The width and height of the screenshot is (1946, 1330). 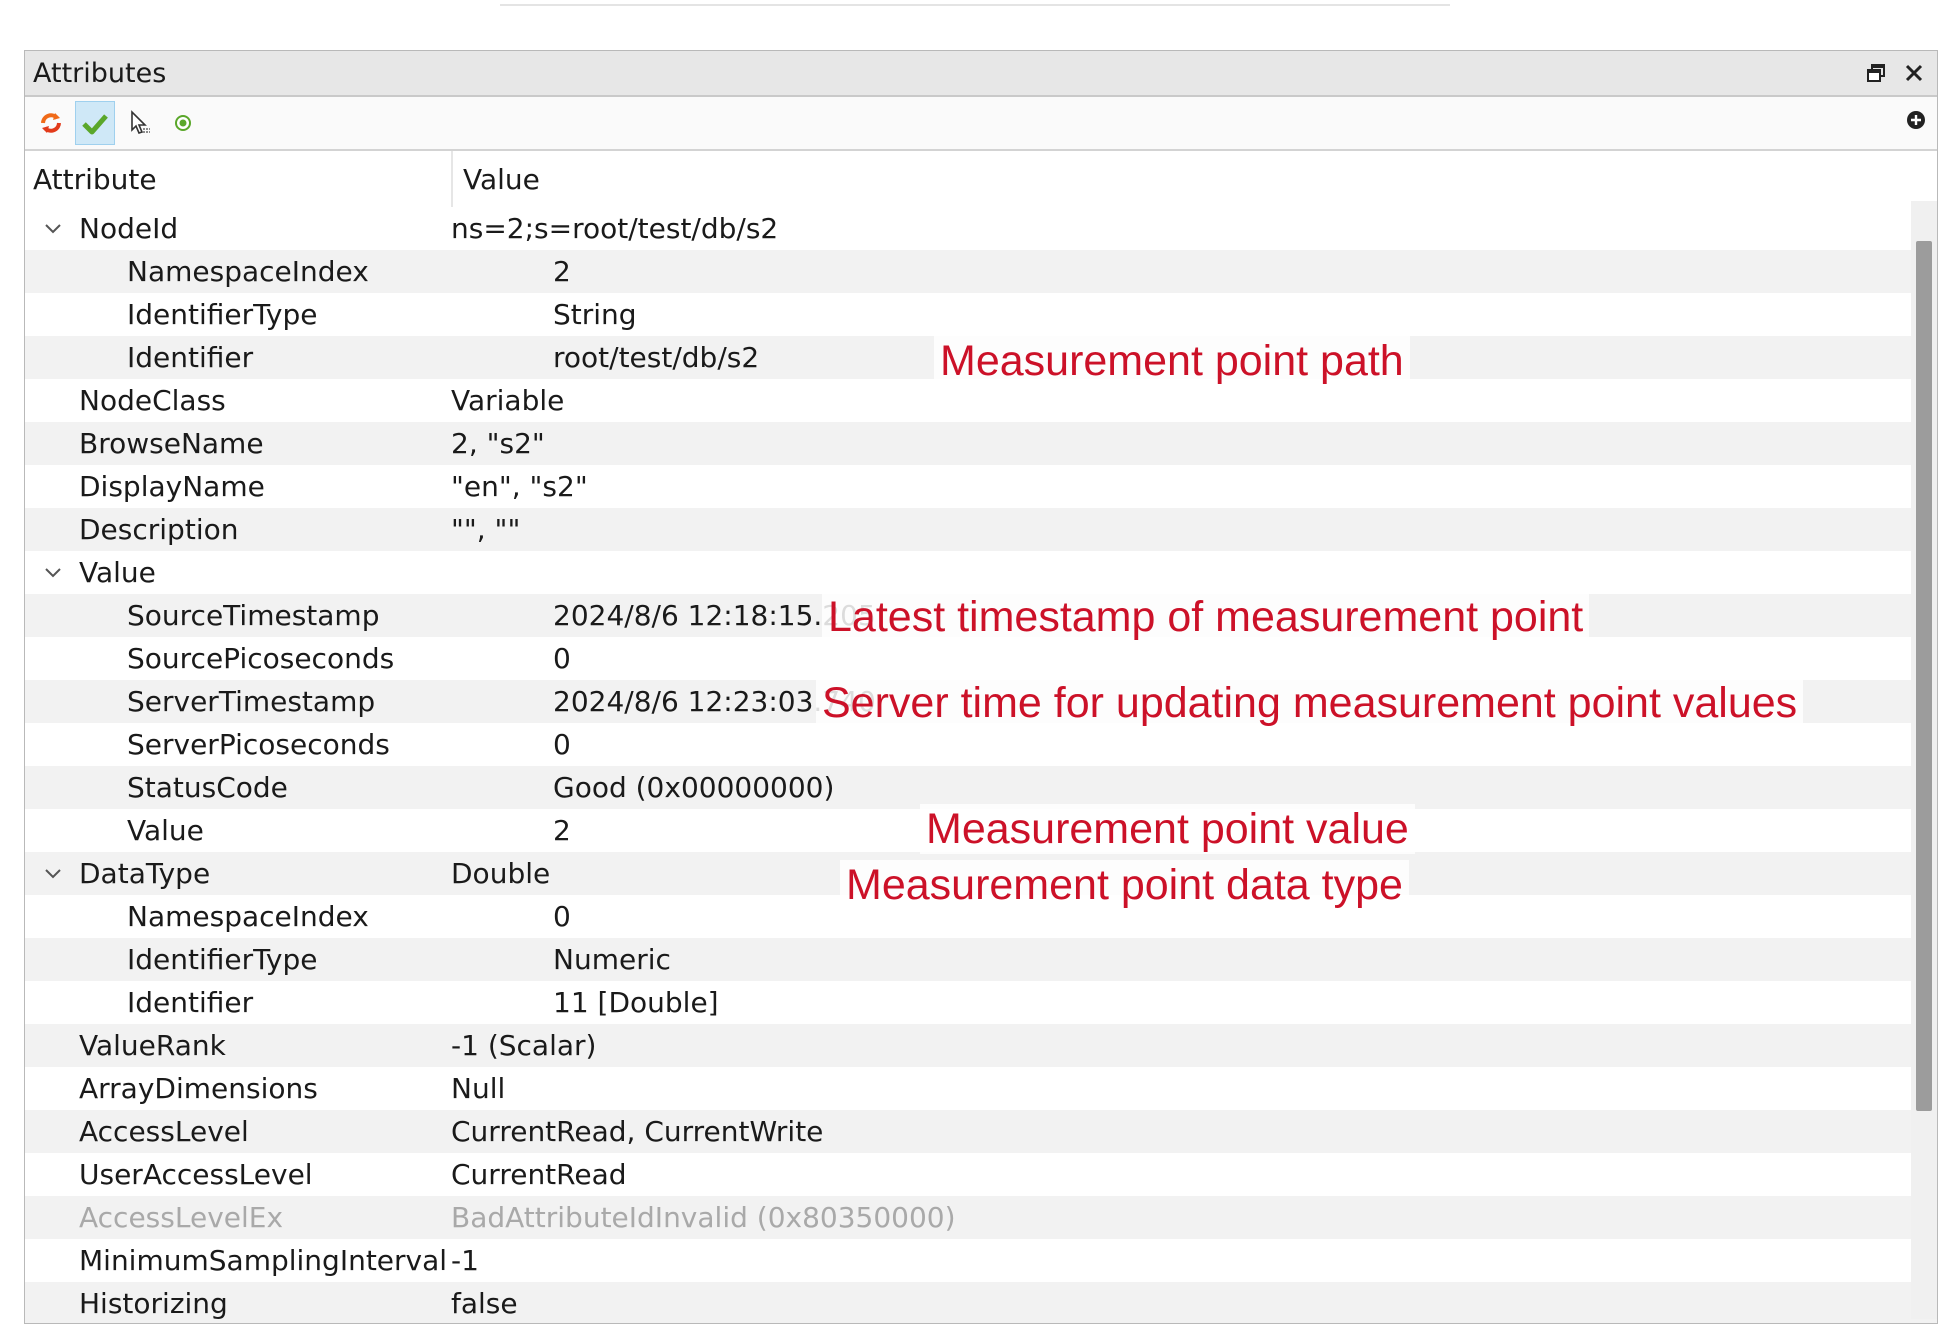 What do you see at coordinates (285, 357) in the screenshot?
I see `attribute-cell: Identifier` at bounding box center [285, 357].